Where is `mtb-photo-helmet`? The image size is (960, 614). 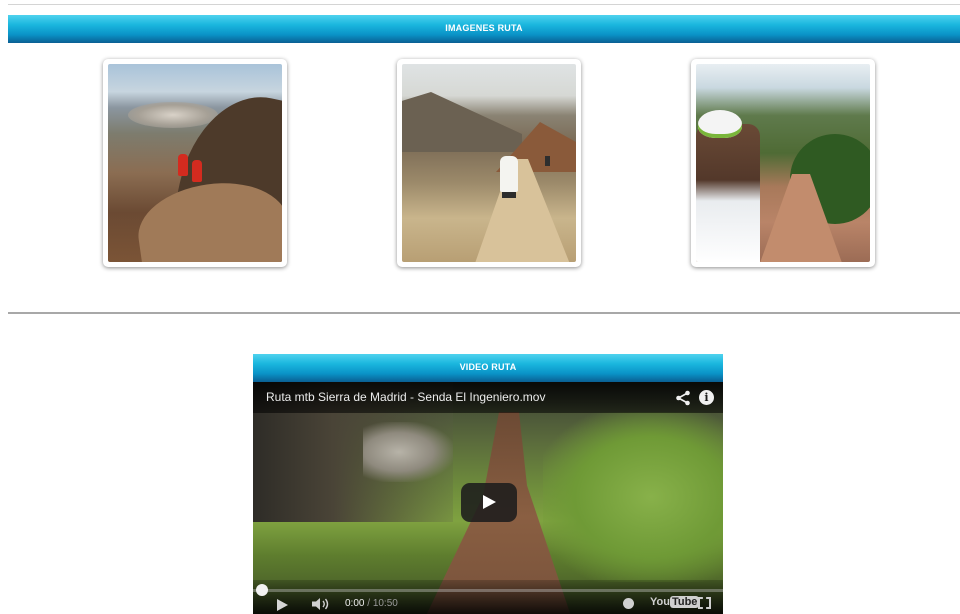 mtb-photo-helmet is located at coordinates (783, 163).